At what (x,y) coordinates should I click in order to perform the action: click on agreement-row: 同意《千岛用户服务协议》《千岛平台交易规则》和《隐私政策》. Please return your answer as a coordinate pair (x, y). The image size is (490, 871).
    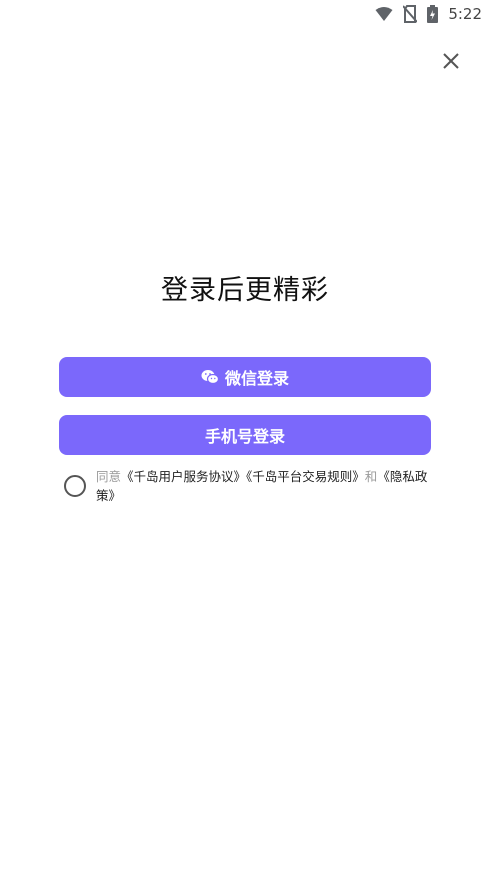
    Looking at the image, I should click on (249, 486).